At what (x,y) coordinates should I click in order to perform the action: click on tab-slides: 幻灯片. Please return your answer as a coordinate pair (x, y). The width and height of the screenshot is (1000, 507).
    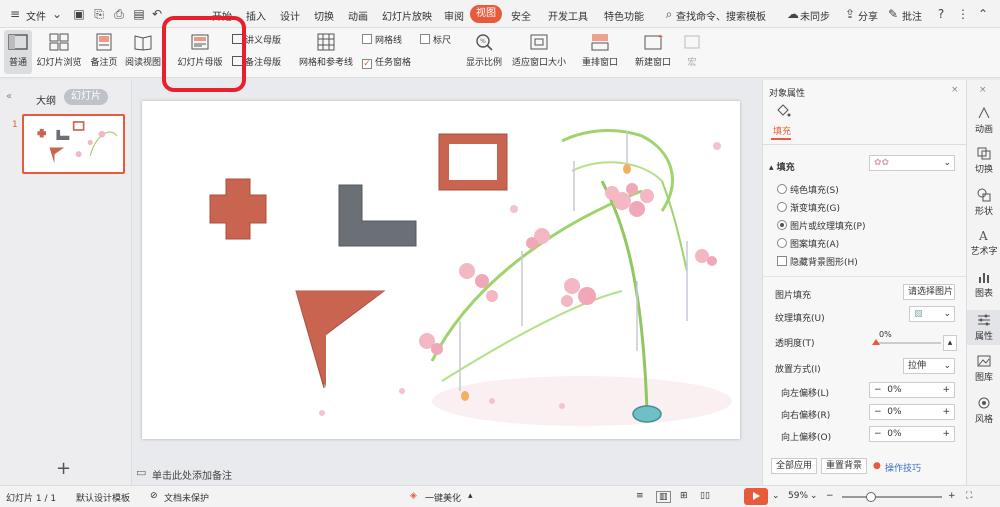
    Looking at the image, I should click on (86, 97).